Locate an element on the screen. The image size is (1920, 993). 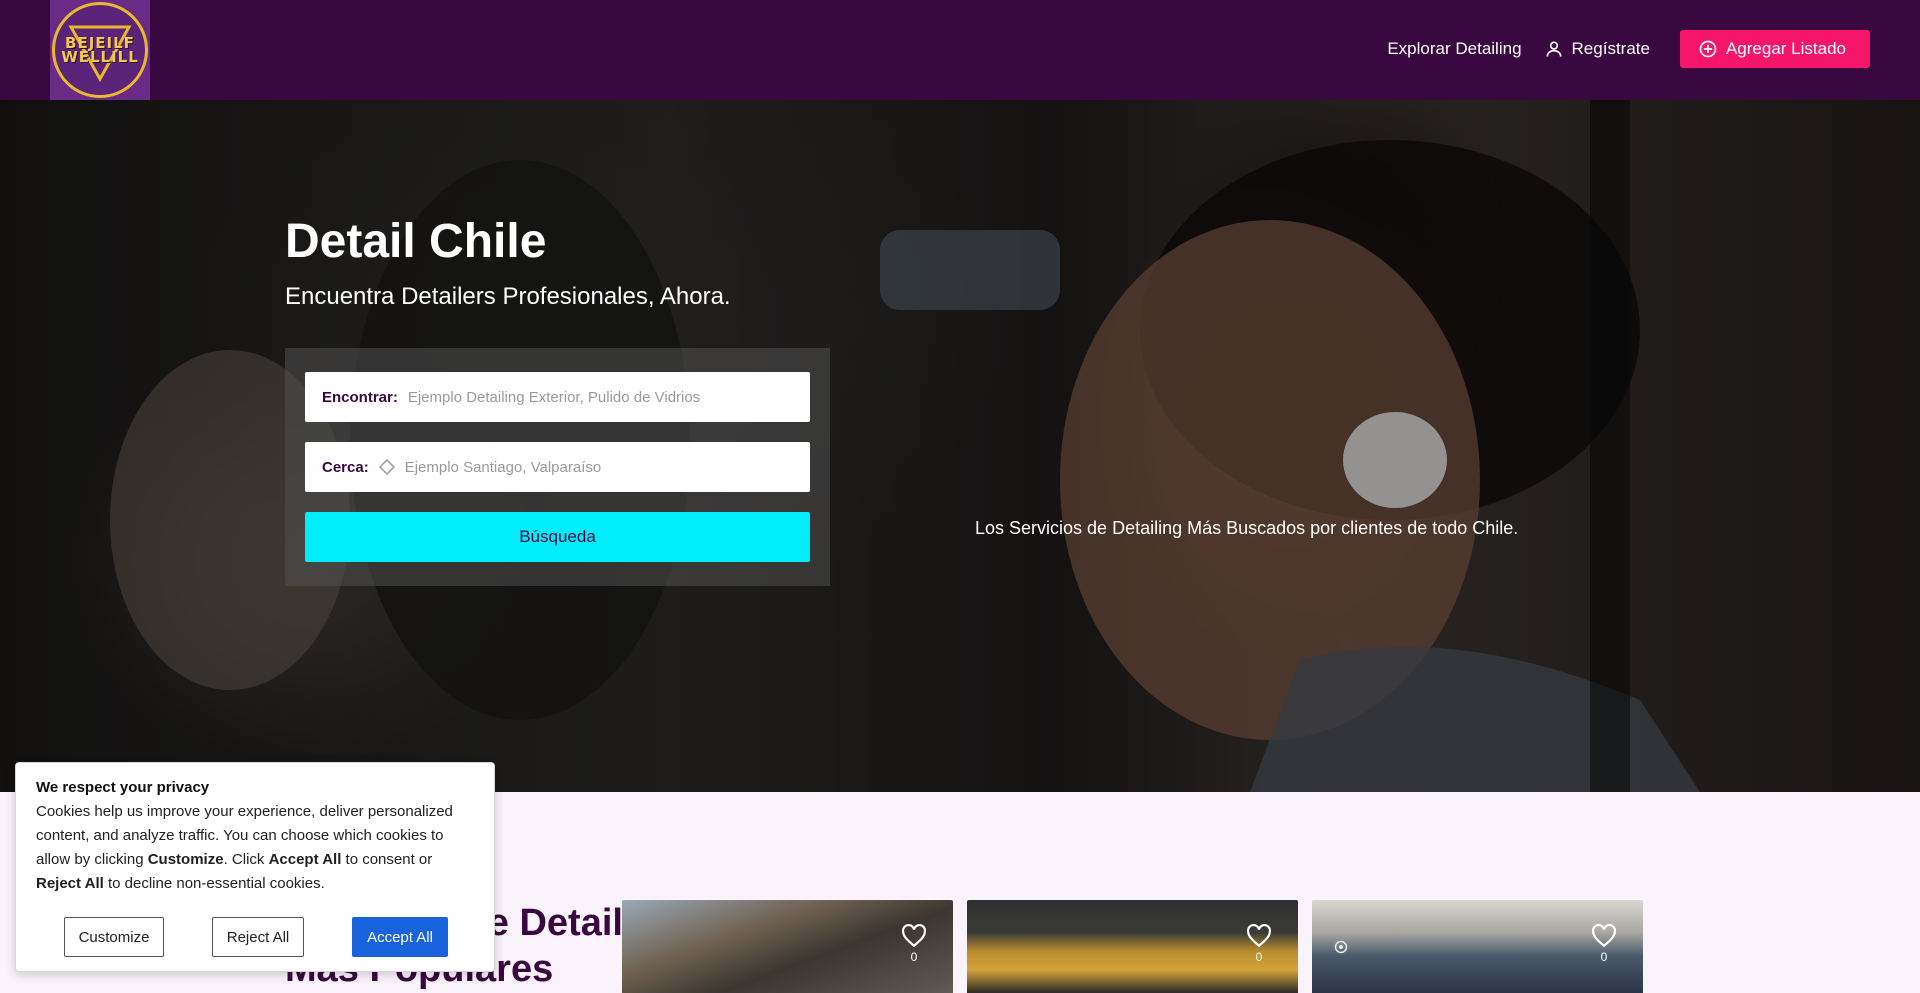
cookie-reject-button: Reject All is located at coordinates (258, 937).